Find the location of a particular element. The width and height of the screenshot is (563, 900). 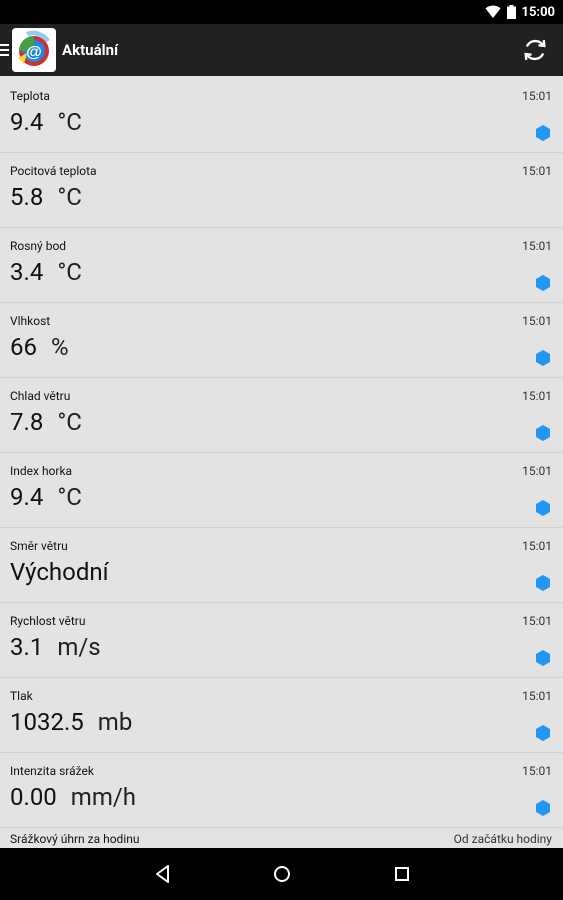

list-item: Směr větru 15:01 Východní is located at coordinates (281, 565).